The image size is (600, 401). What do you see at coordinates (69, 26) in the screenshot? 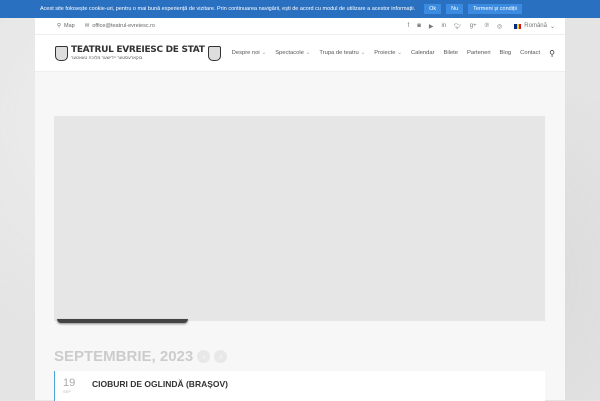
I see `map-label: Map` at bounding box center [69, 26].